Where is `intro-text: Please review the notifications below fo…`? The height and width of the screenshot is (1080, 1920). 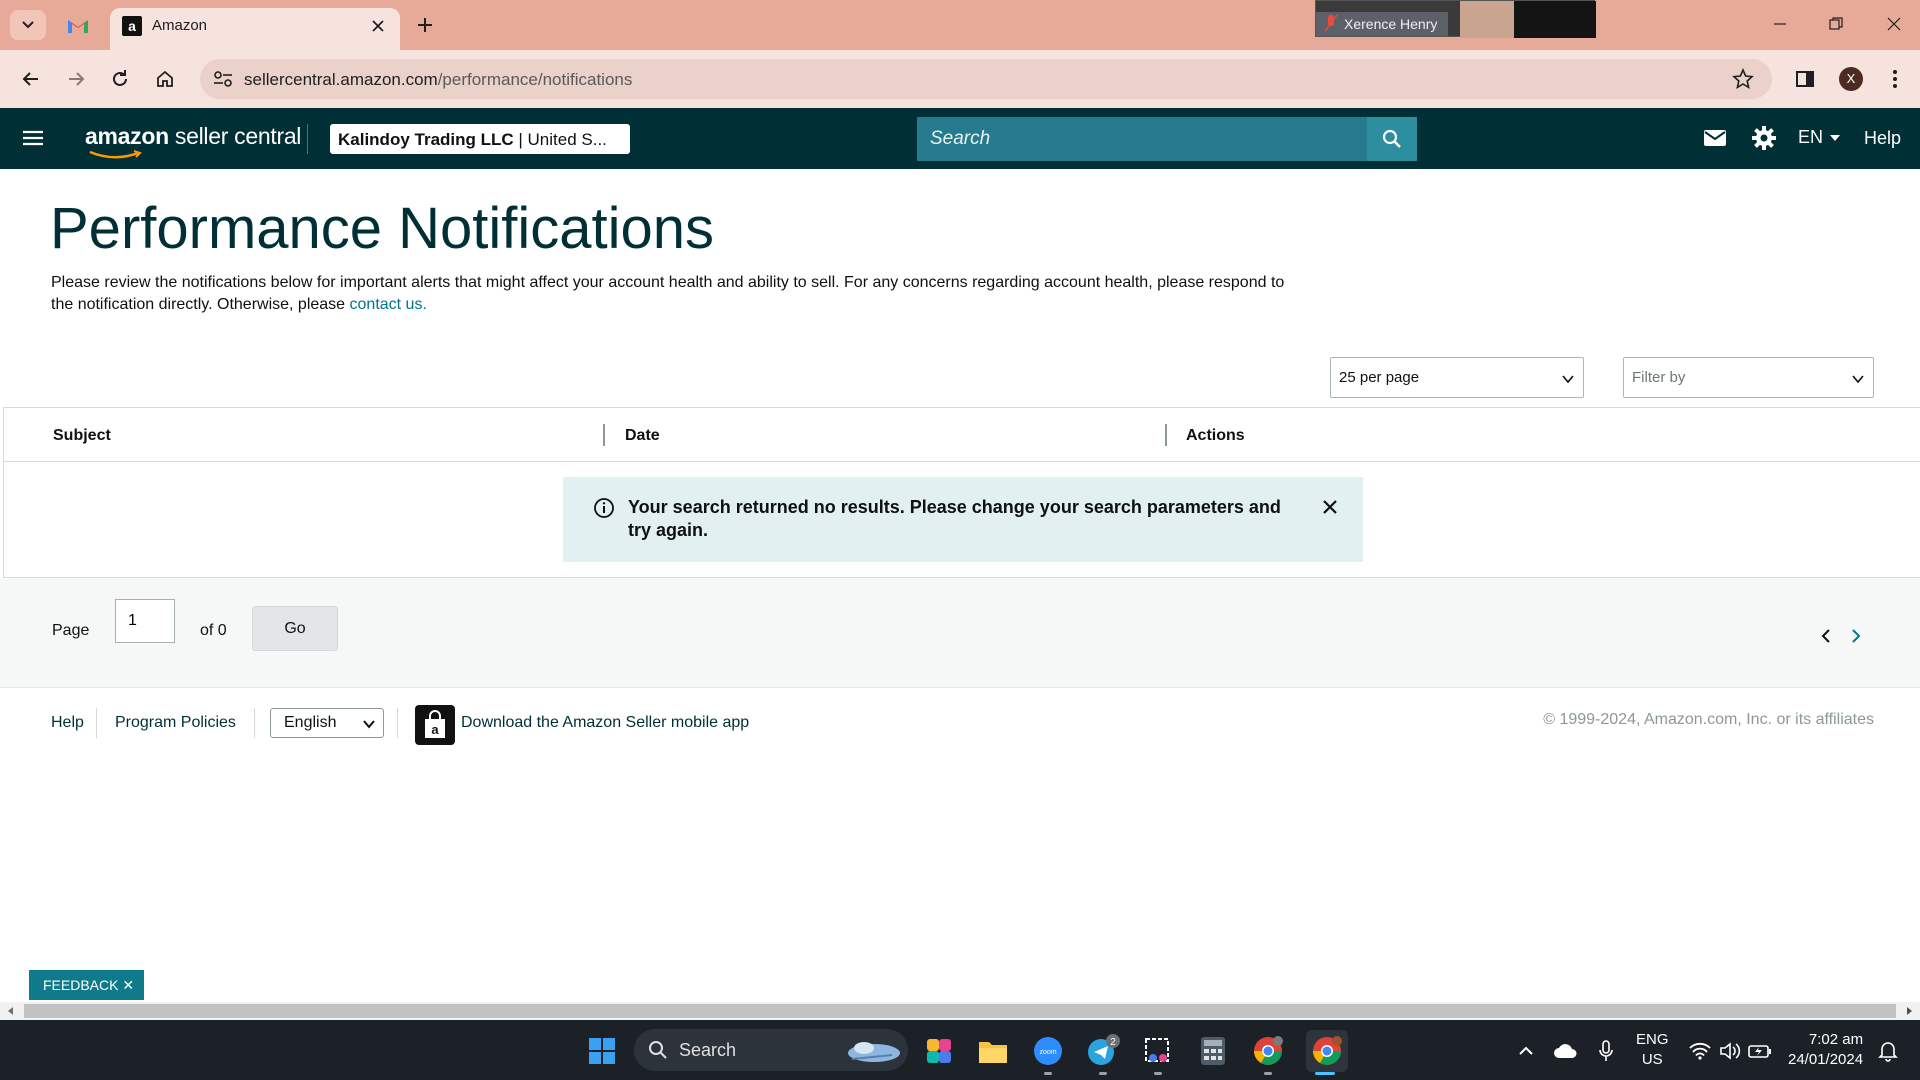
intro-text: Please review the notifications below fo… is located at coordinates (668, 293).